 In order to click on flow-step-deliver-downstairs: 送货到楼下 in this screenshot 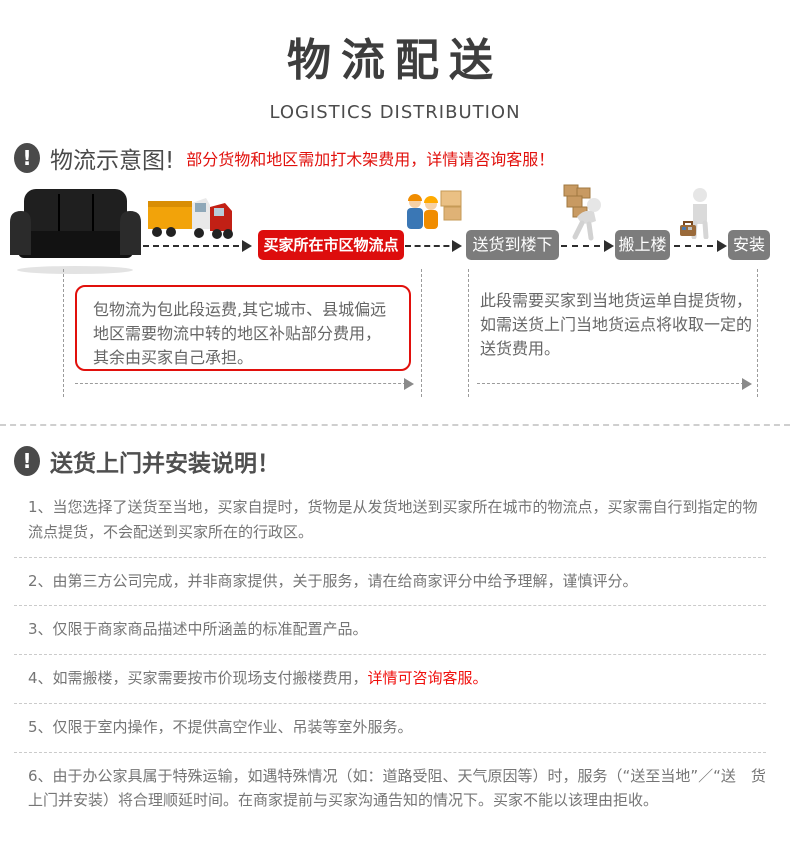, I will do `click(512, 245)`.